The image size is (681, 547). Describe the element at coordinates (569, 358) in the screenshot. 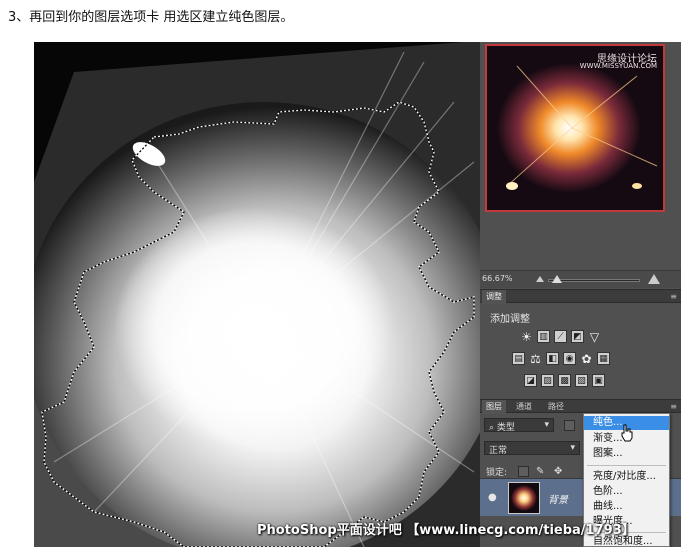

I see `photo-filter-icon: ◉` at that location.